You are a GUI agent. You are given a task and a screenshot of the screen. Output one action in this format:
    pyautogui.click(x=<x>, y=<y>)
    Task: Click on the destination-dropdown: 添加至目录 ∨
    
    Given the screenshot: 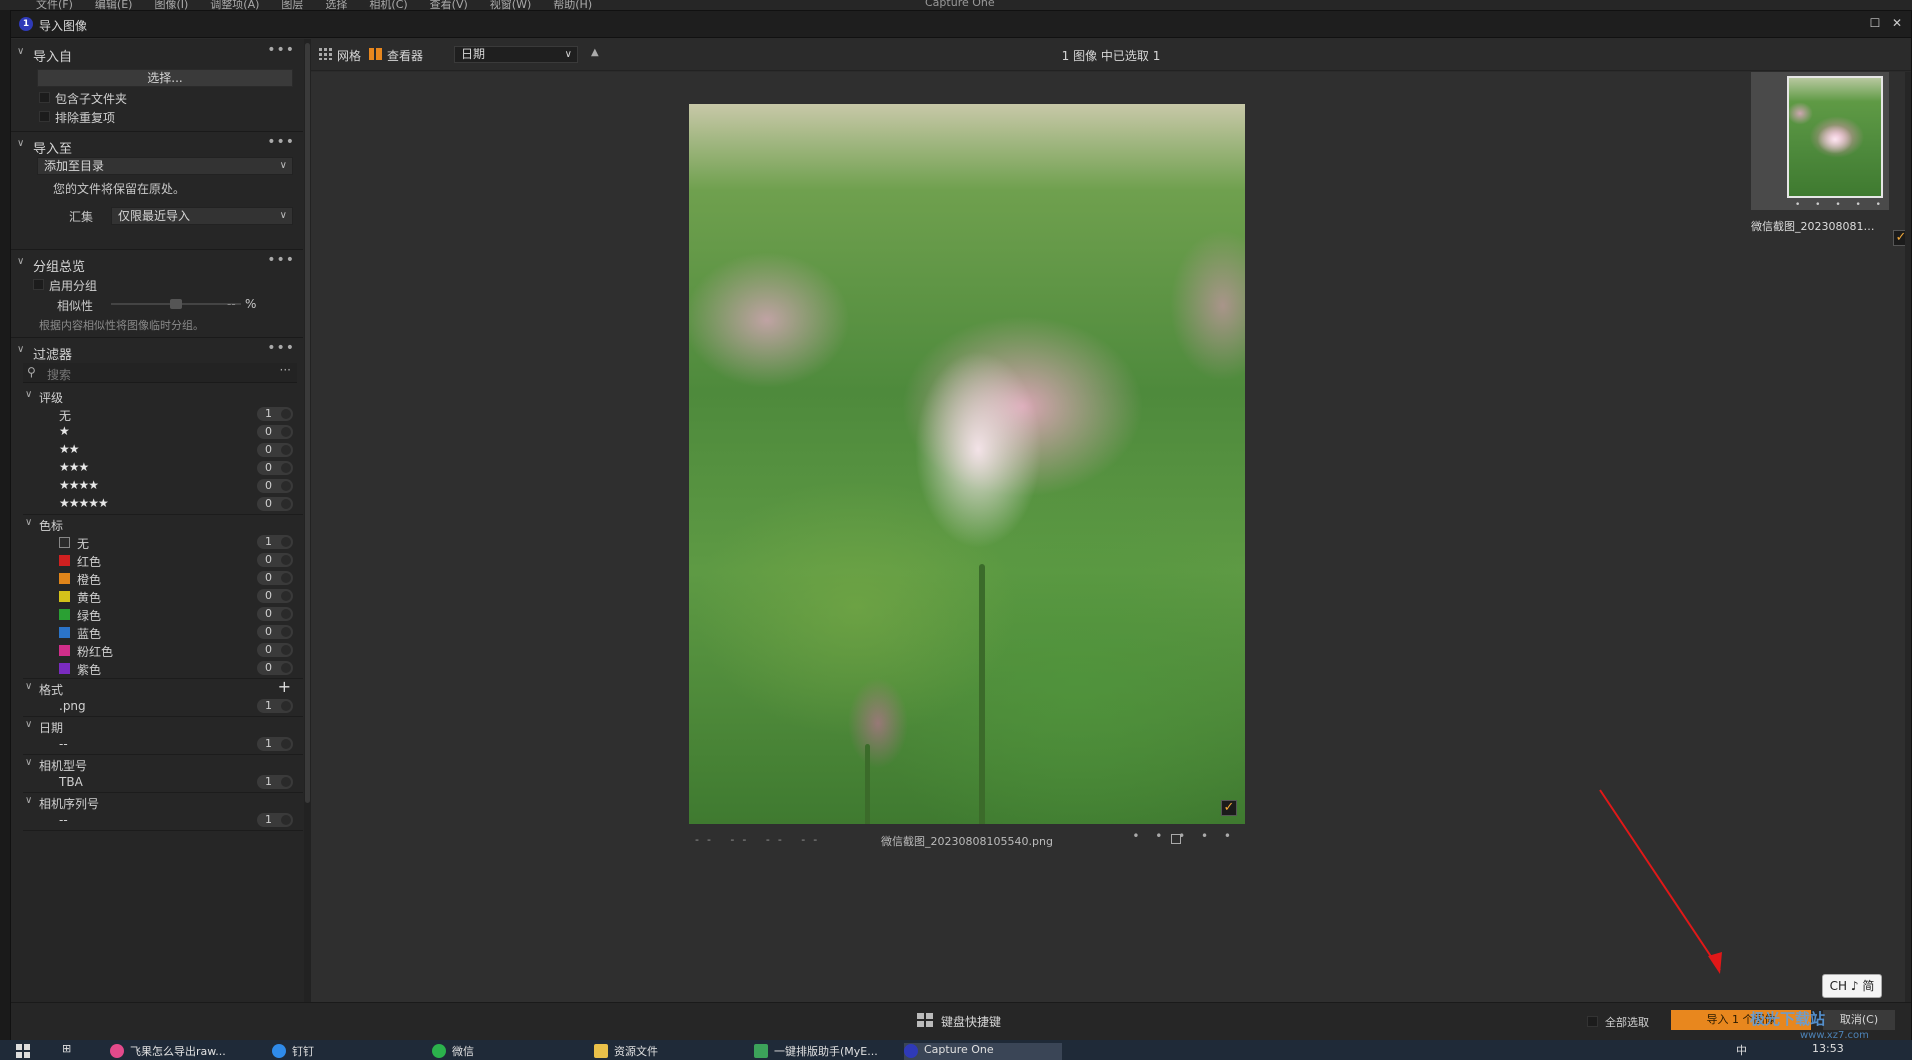 What is the action you would take?
    pyautogui.click(x=165, y=166)
    